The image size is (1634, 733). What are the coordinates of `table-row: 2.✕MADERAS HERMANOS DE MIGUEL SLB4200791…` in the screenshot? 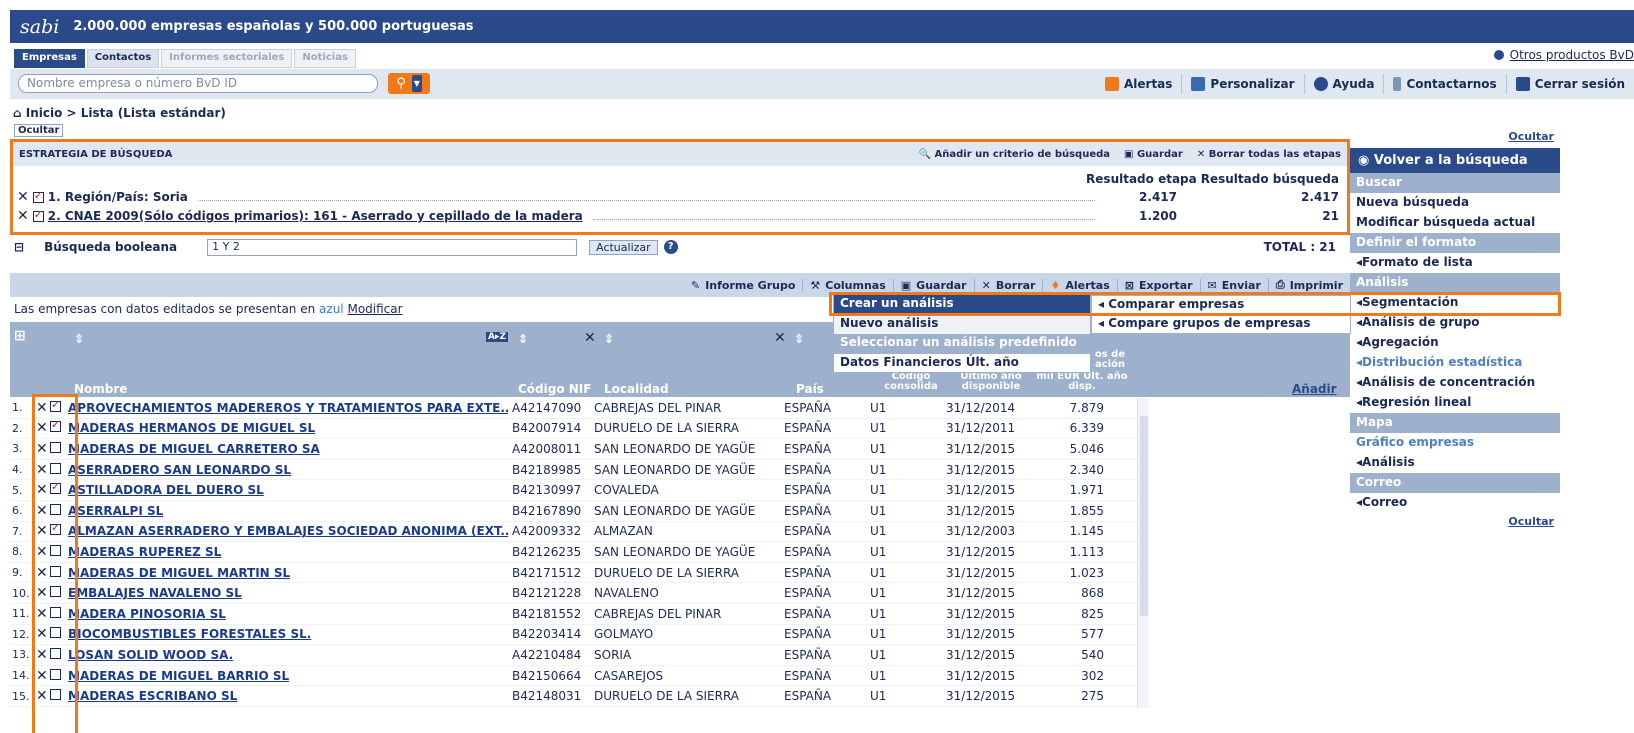 It's located at (577, 429).